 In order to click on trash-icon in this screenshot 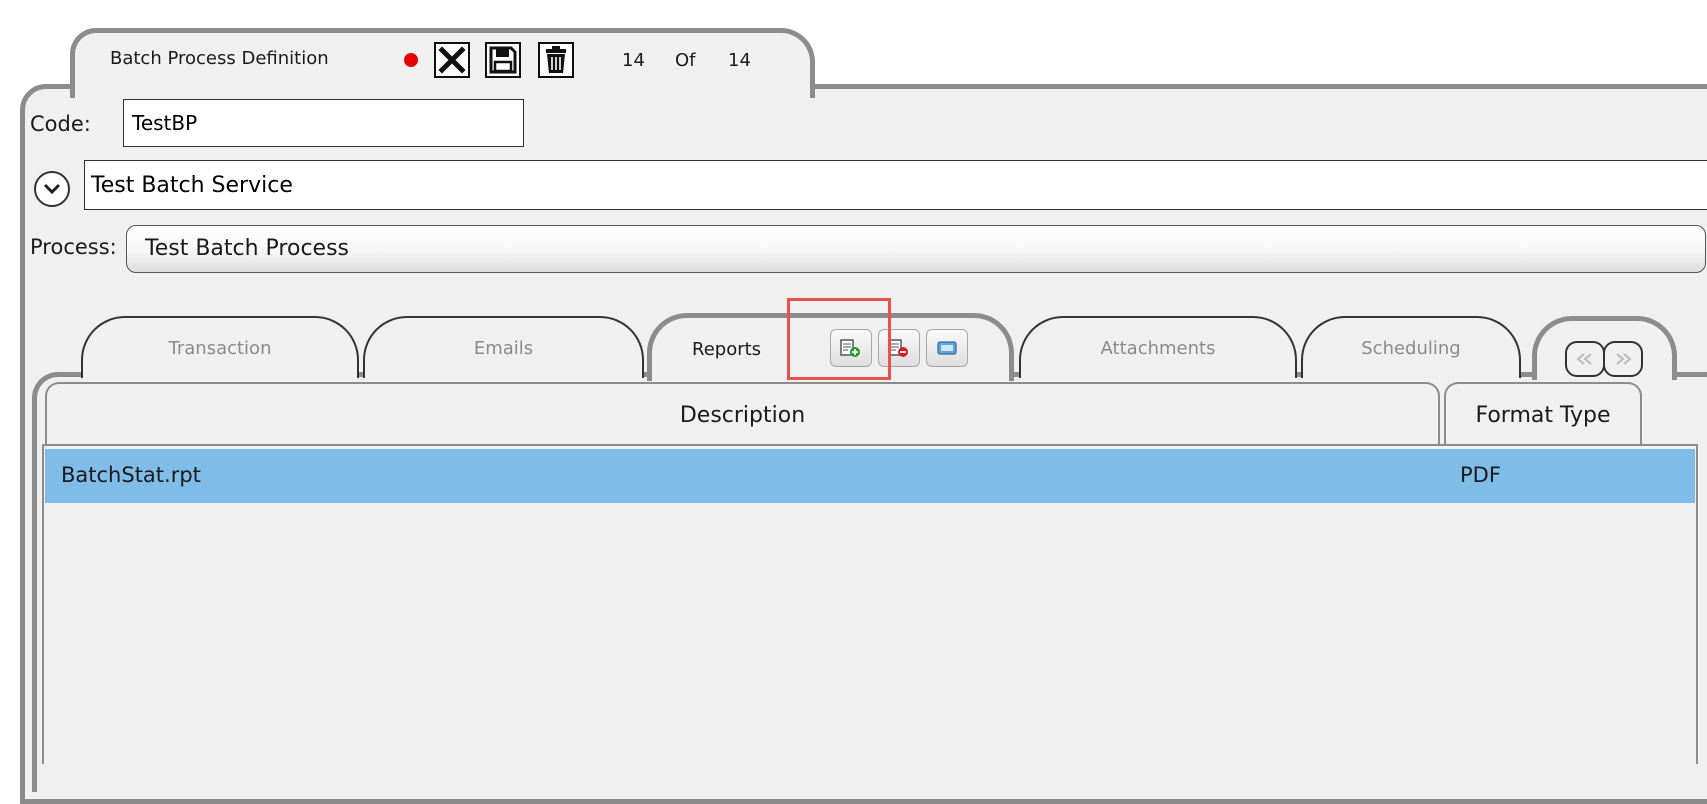, I will do `click(556, 60)`.